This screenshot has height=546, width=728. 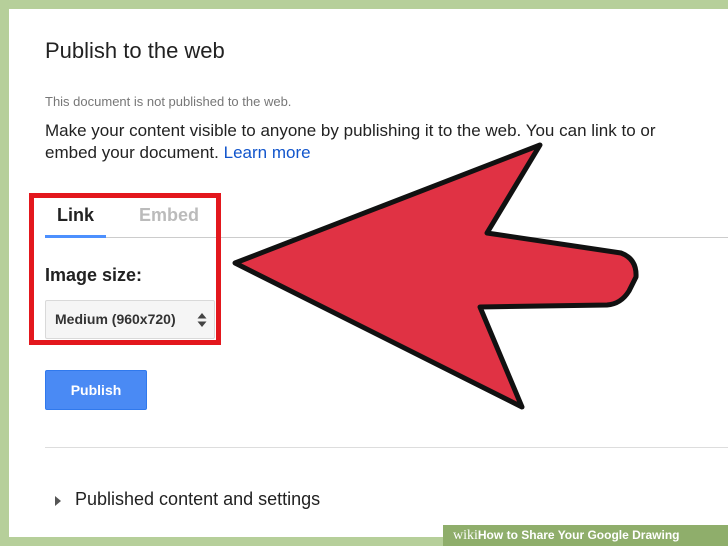 What do you see at coordinates (386, 221) in the screenshot?
I see `tab-bar: Link Embed` at bounding box center [386, 221].